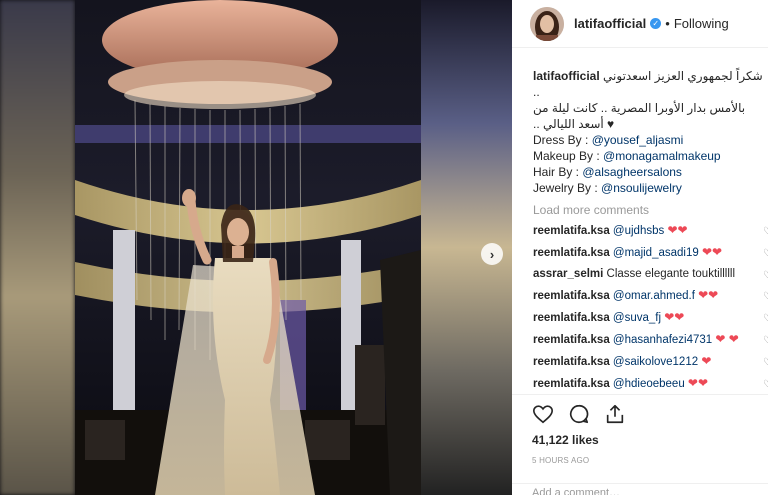 This screenshot has width=768, height=495. I want to click on comment-text: Classe elegante touktillllll, so click(671, 274).